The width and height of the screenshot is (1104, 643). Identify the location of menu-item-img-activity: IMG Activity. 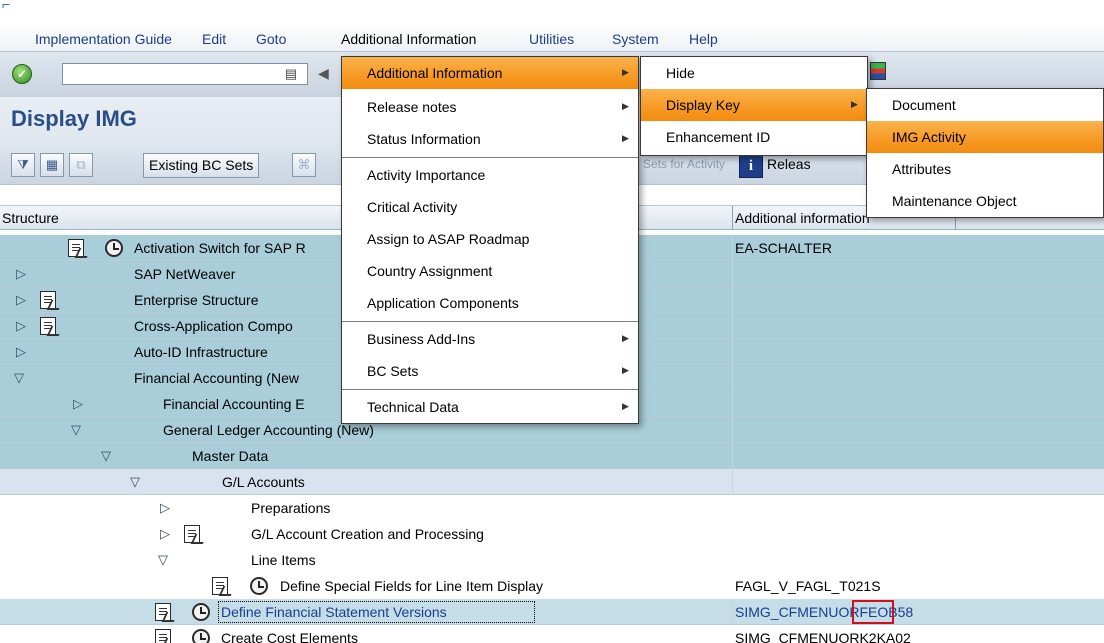
(985, 137).